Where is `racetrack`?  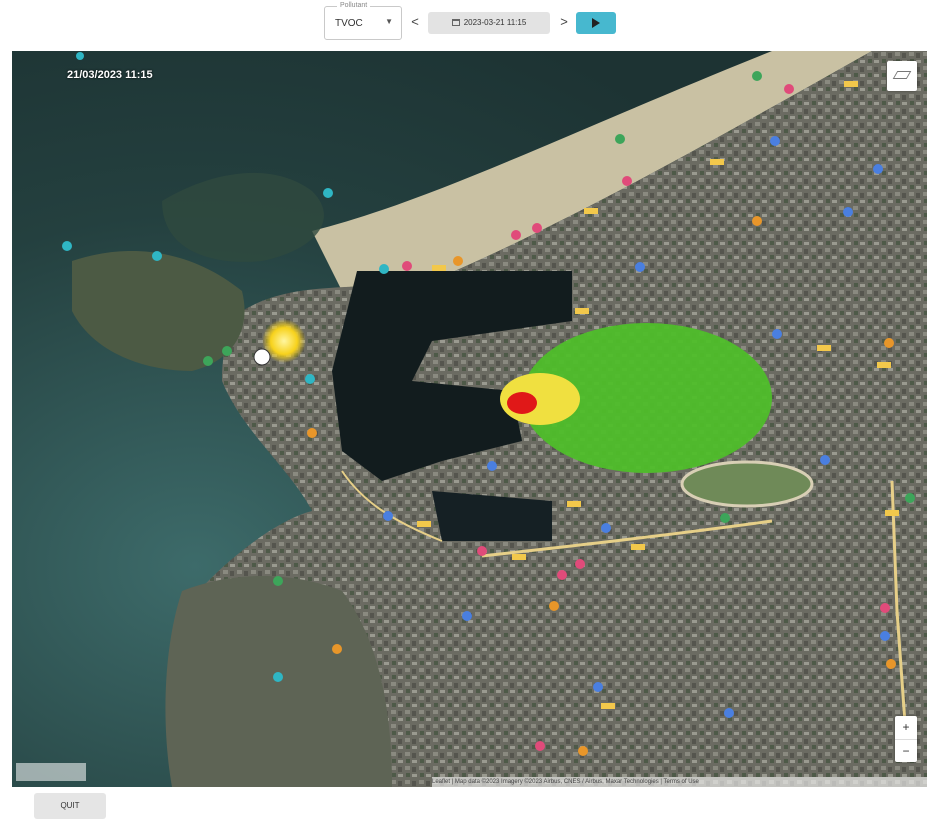
racetrack is located at coordinates (747, 484).